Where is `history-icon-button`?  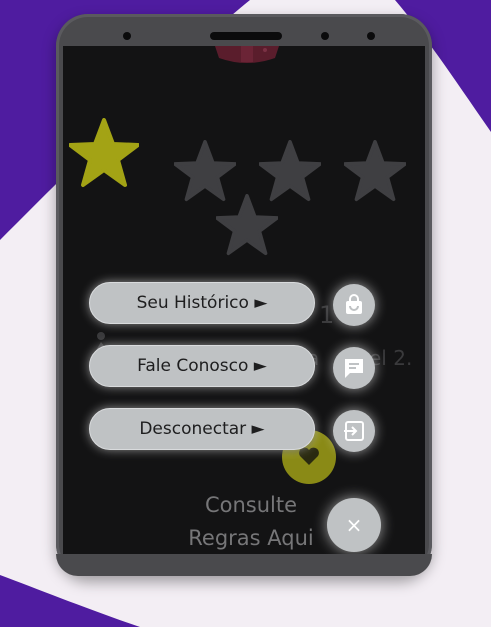 history-icon-button is located at coordinates (354, 305).